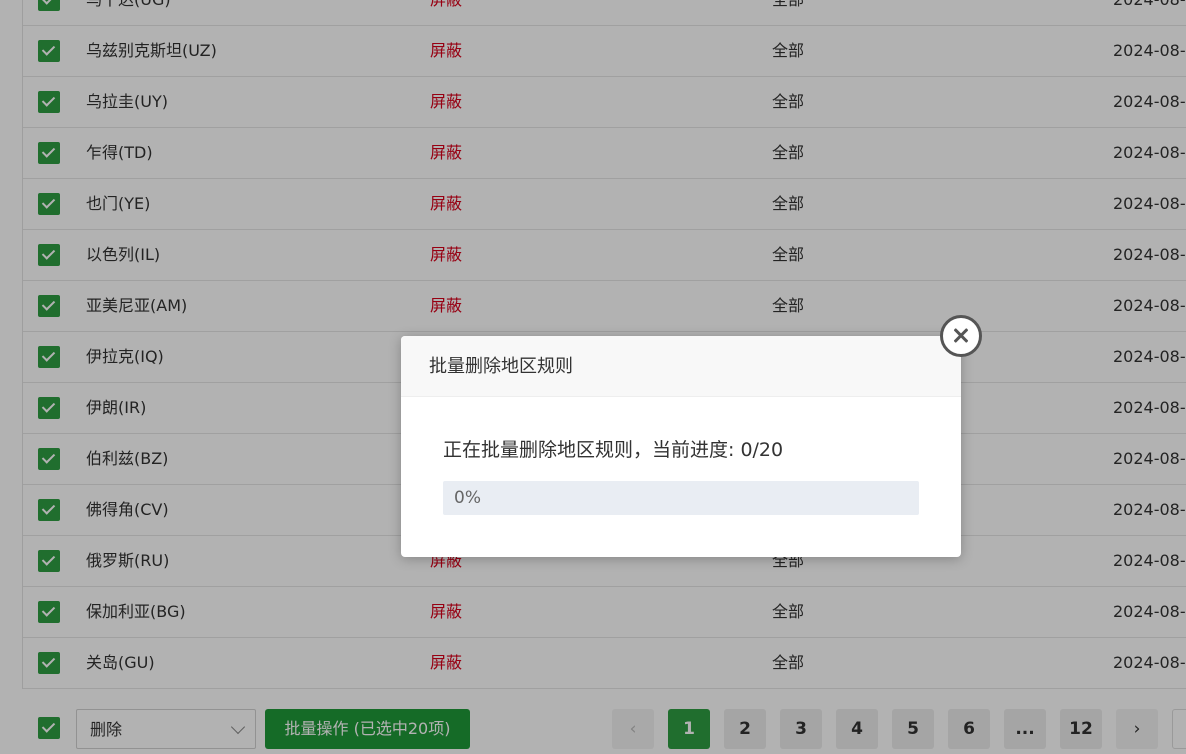 The height and width of the screenshot is (754, 1186). What do you see at coordinates (681, 498) in the screenshot?
I see `progress-bar: 0%` at bounding box center [681, 498].